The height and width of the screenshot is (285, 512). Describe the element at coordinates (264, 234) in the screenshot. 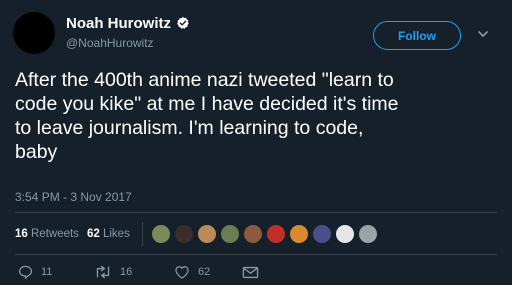

I see `liker-avatars` at that location.